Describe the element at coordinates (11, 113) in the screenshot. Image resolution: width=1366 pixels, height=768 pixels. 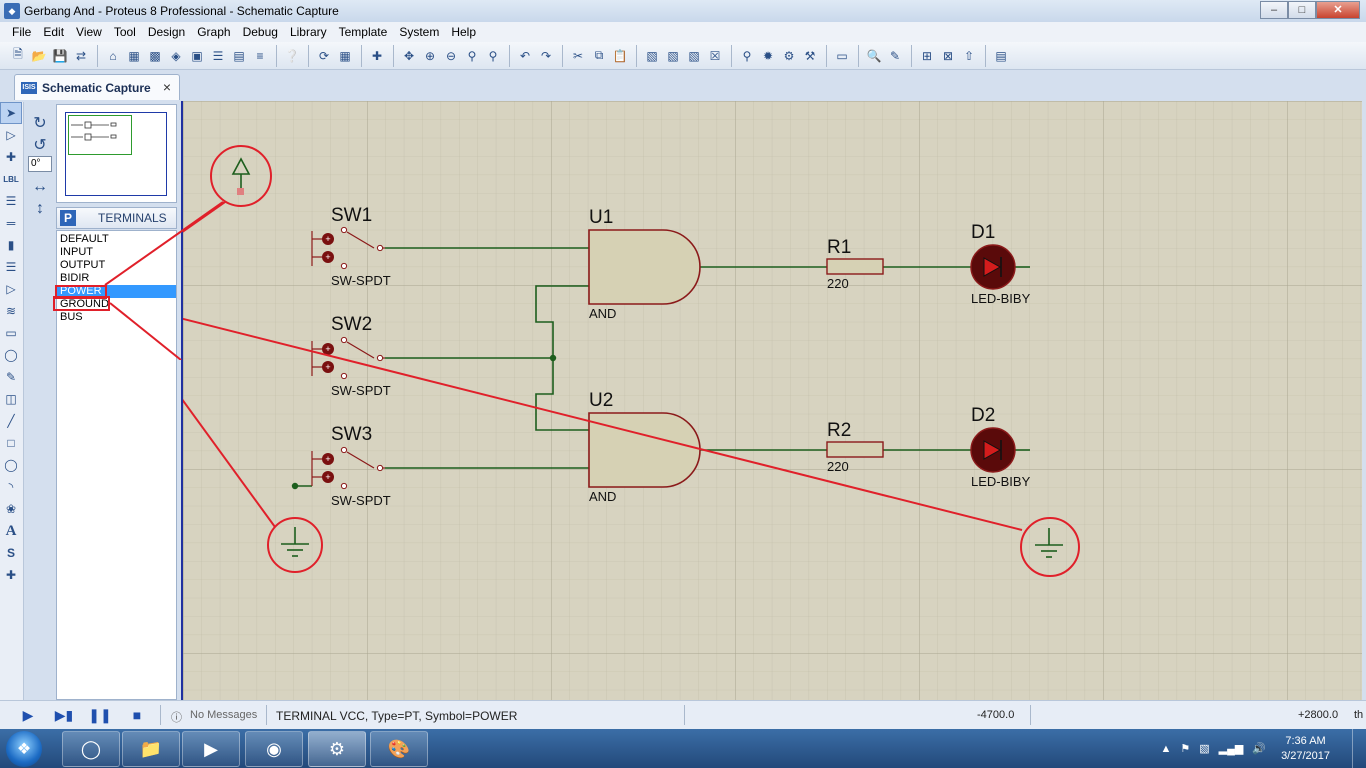
I see `selection-mode-icon: ➤` at that location.